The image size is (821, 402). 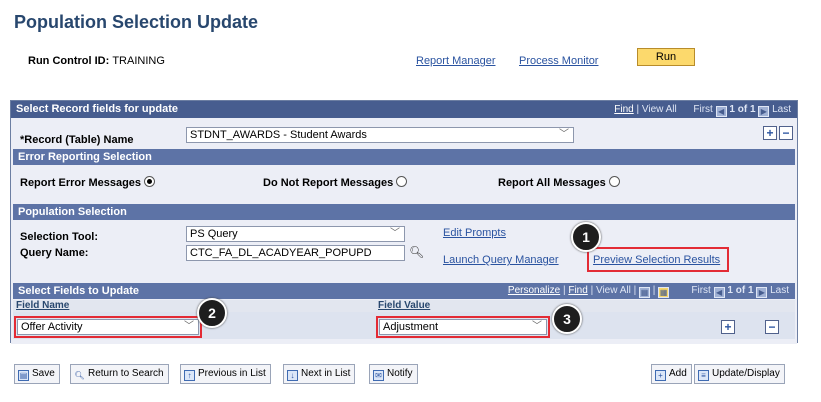 I want to click on process-monitor-link: Process Monitor, so click(x=558, y=61).